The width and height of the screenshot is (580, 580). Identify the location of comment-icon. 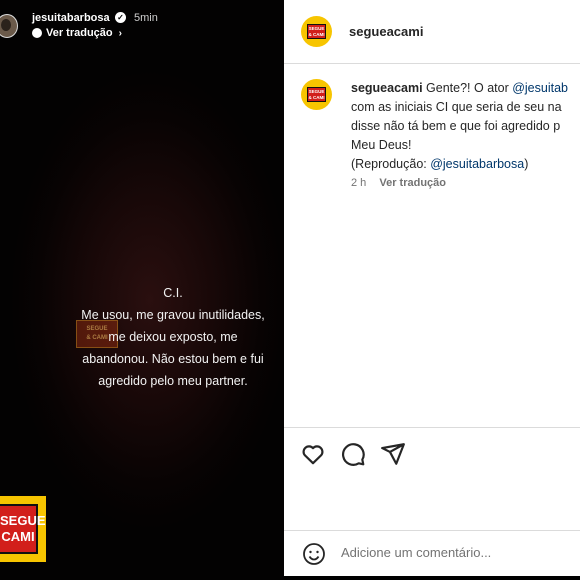
(353, 454).